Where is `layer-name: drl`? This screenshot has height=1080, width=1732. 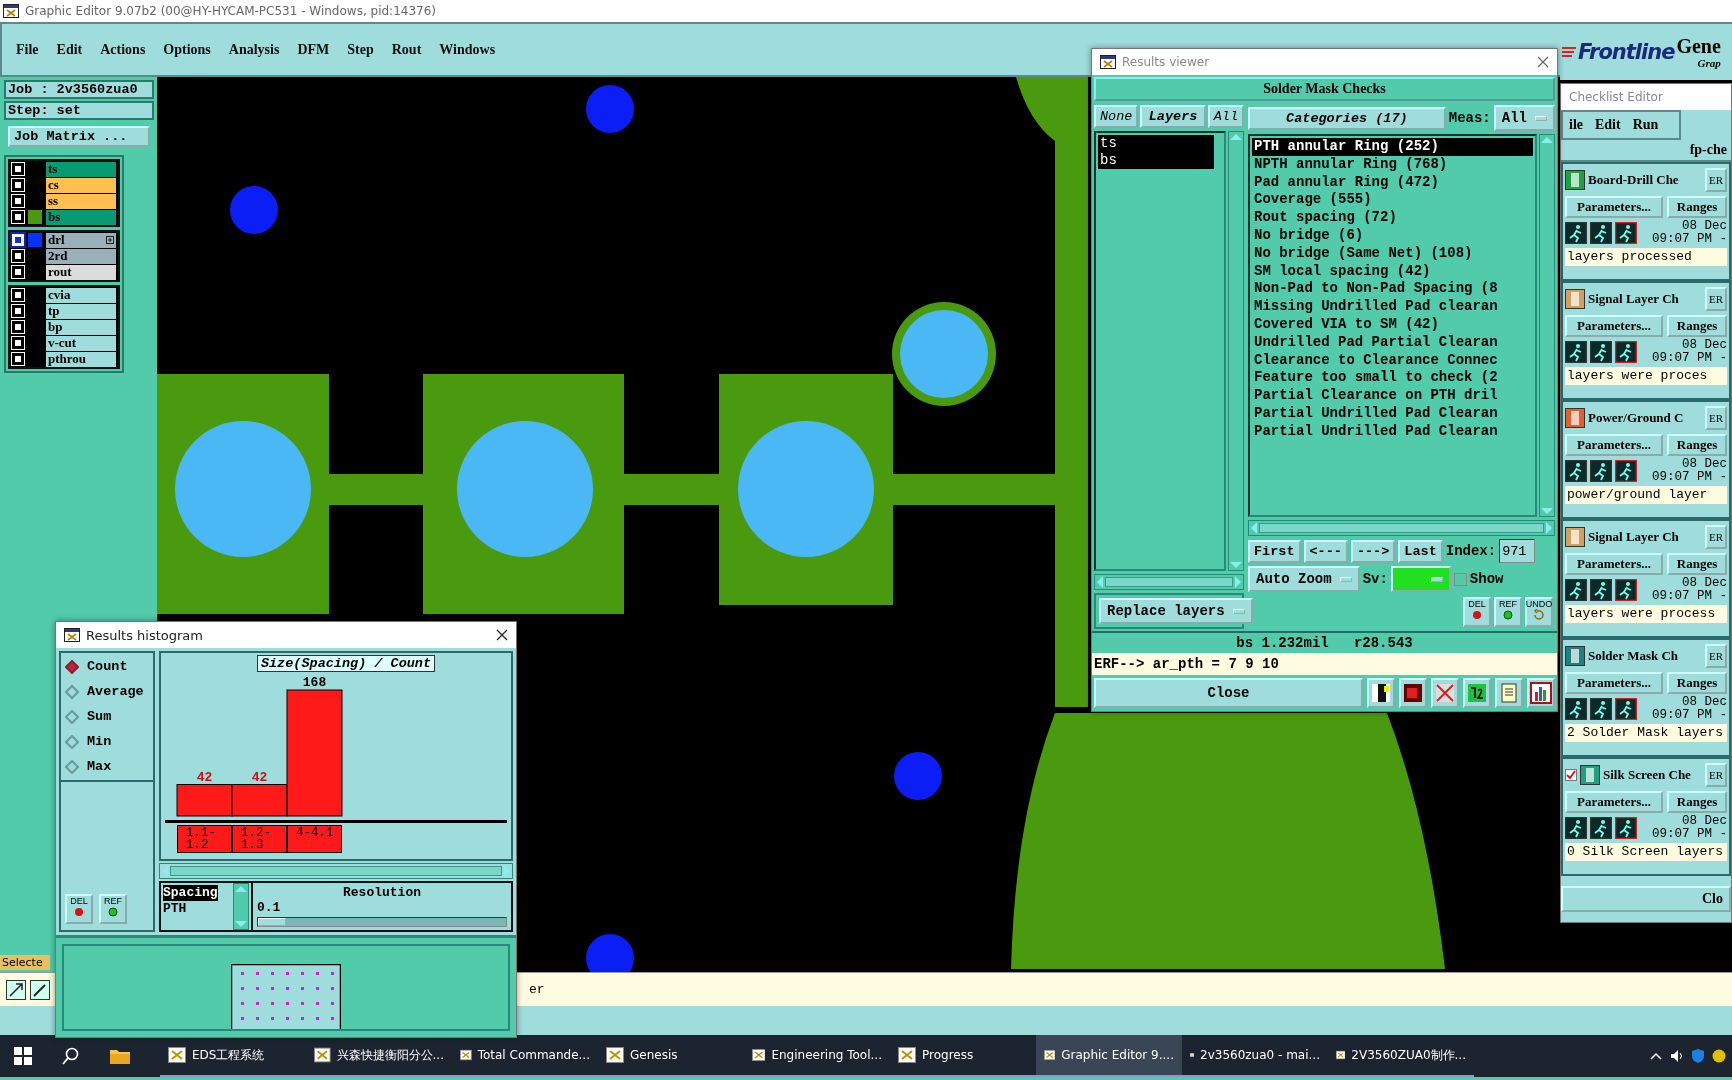
layer-name: drl is located at coordinates (81, 240).